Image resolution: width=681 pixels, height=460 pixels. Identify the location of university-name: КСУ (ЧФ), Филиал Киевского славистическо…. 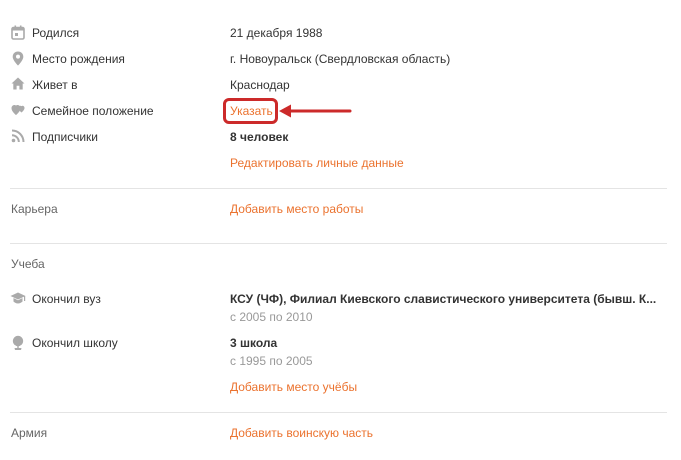
(443, 299).